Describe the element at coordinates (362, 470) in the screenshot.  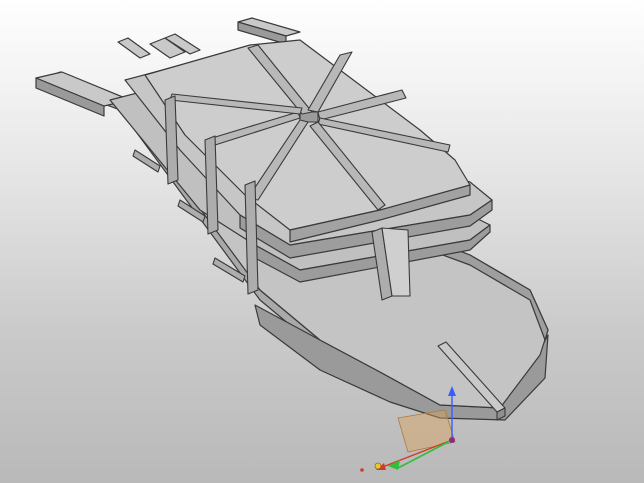
I see `axis-marker-icon` at that location.